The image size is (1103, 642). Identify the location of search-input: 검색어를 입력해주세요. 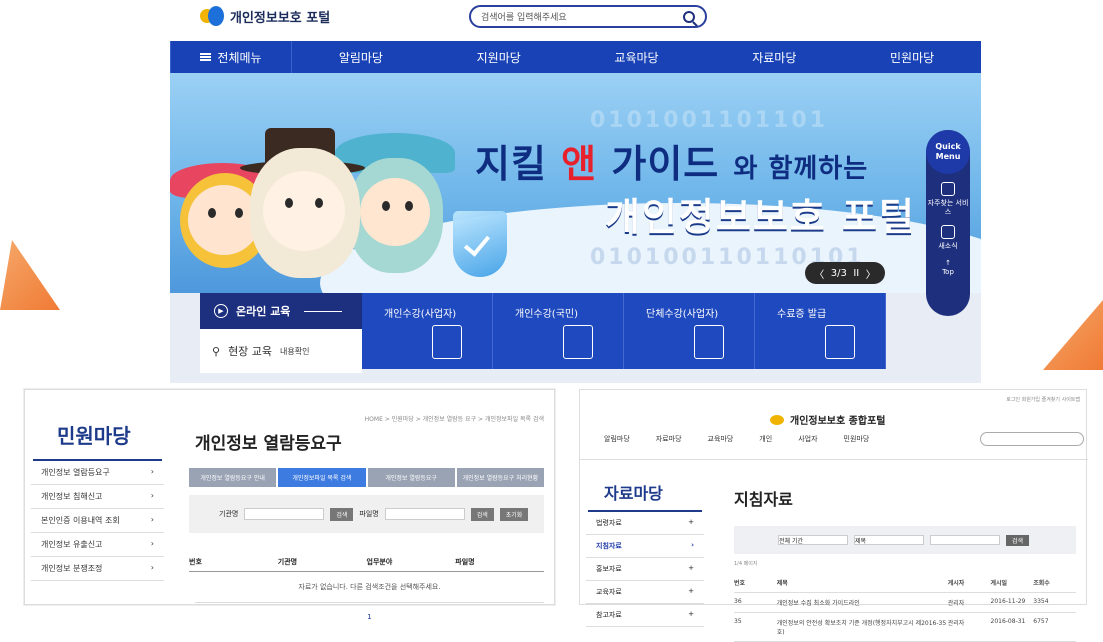
(588, 16).